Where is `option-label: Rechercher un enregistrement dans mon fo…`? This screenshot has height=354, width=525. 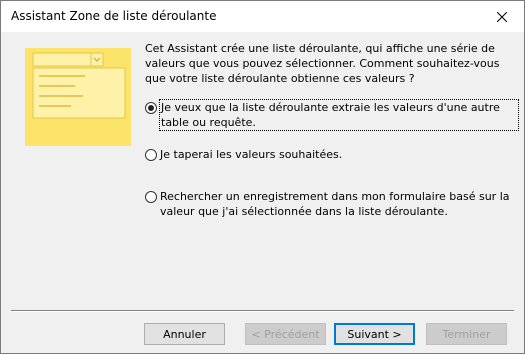 option-label: Rechercher un enregistrement dans mon fo… is located at coordinates (338, 204).